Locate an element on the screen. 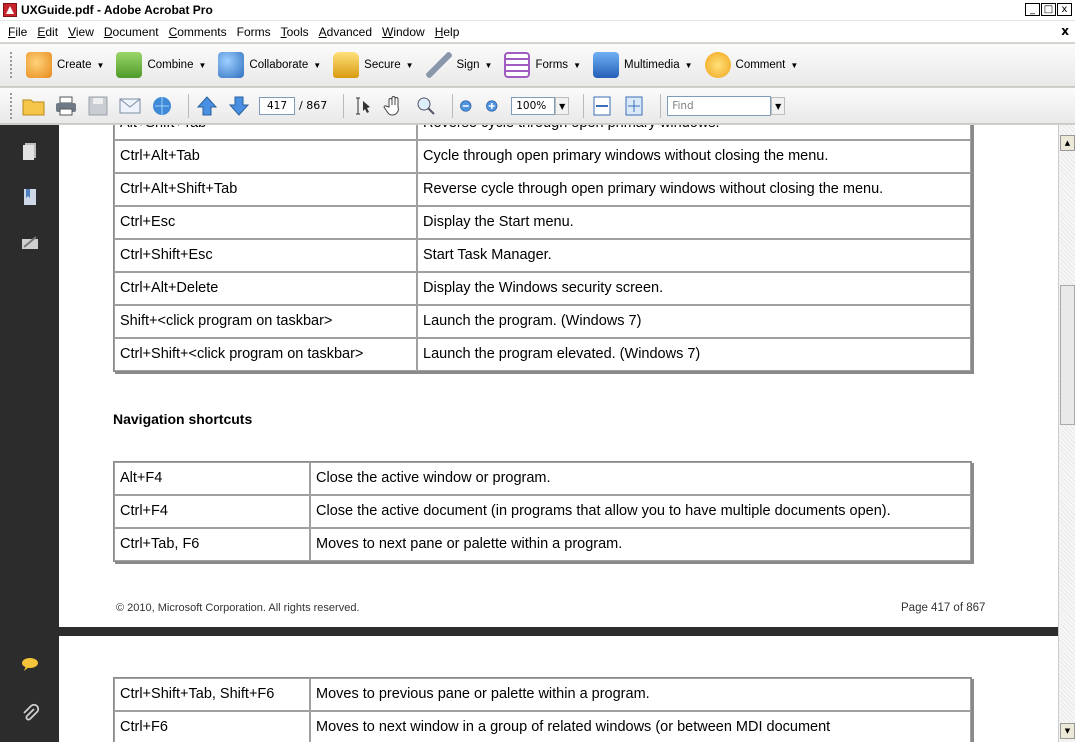 Image resolution: width=1075 pixels, height=742 pixels. collaborate-button: Collaborate ▼ is located at coordinates (269, 65).